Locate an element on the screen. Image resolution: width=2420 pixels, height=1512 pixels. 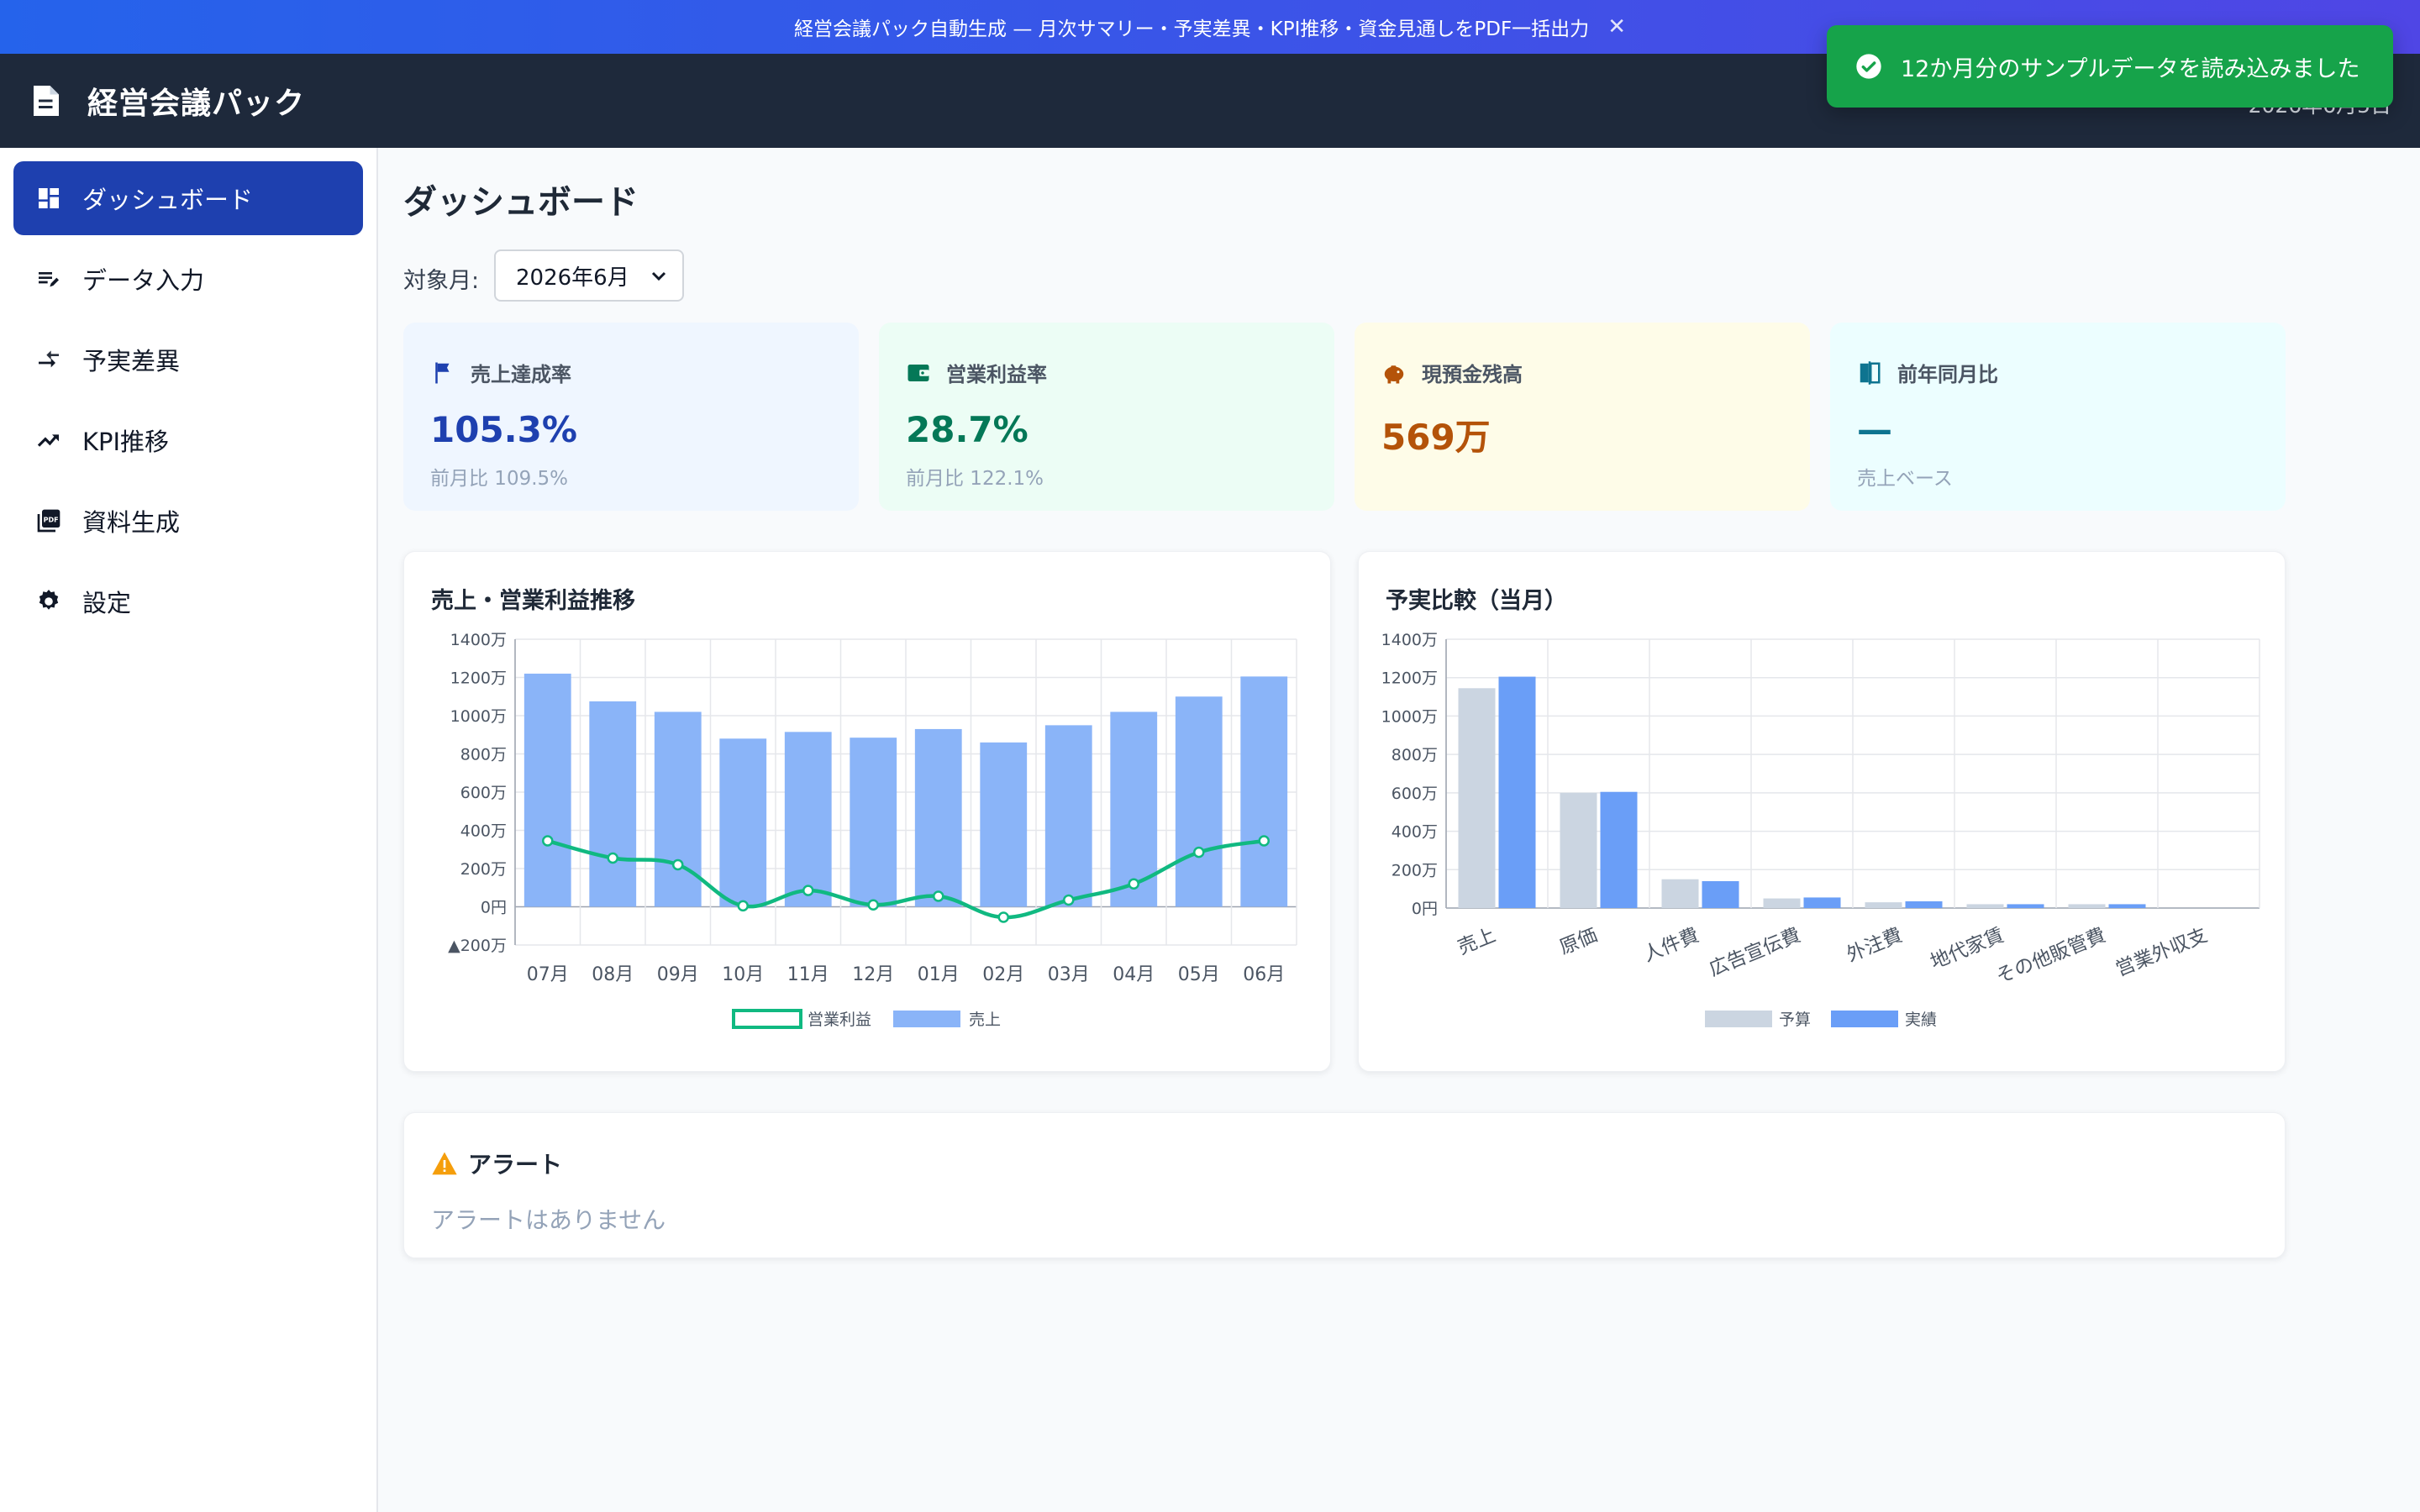
legend-swatch-actual is located at coordinates (1864, 1019).